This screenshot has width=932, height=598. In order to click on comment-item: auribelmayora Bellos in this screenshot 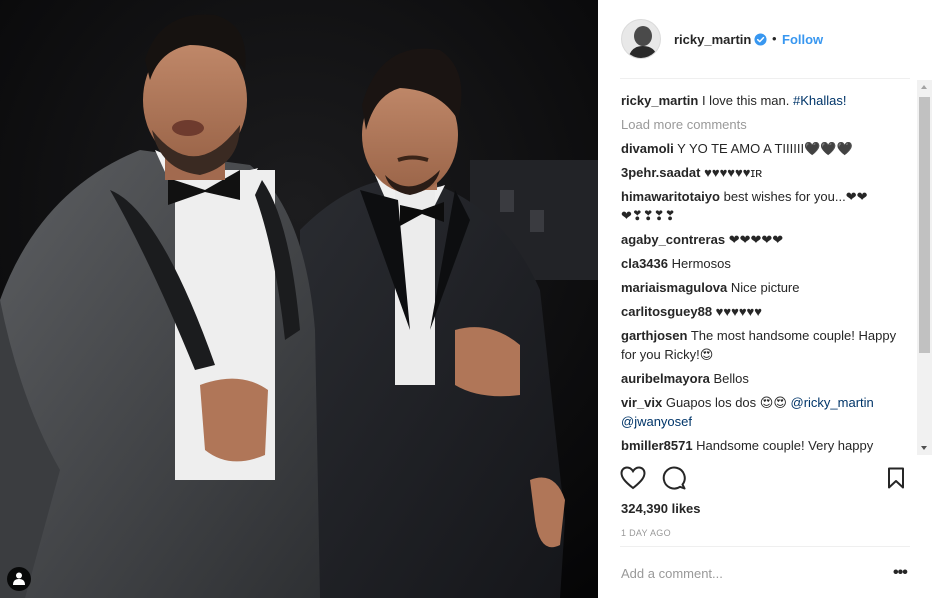, I will do `click(766, 378)`.